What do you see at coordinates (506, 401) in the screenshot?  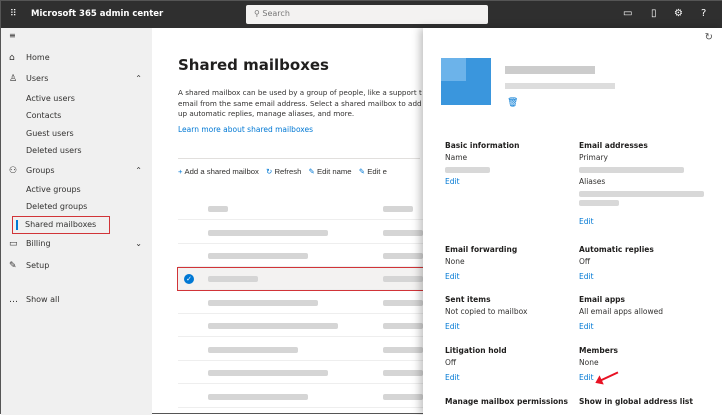 I see `section-manage-mailbox-permissions: Manage mailbox permissions` at bounding box center [506, 401].